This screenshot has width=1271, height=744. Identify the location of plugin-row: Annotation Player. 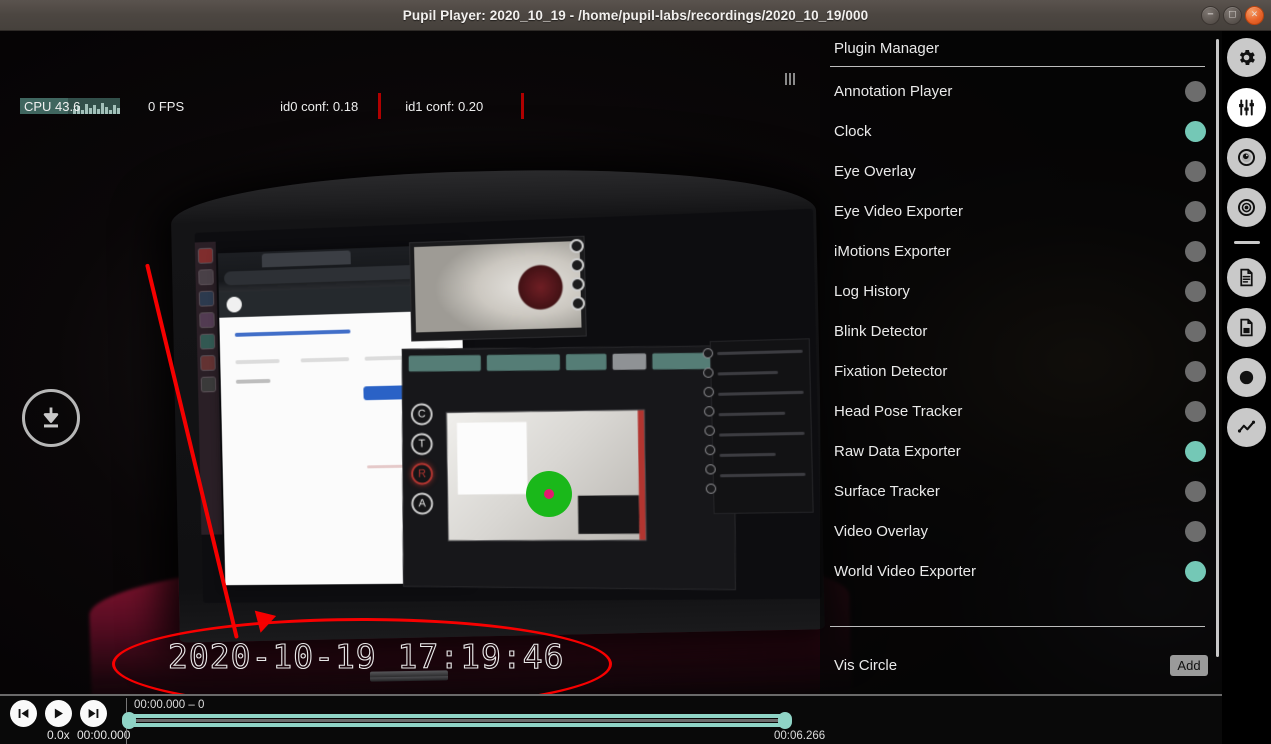
(1021, 91).